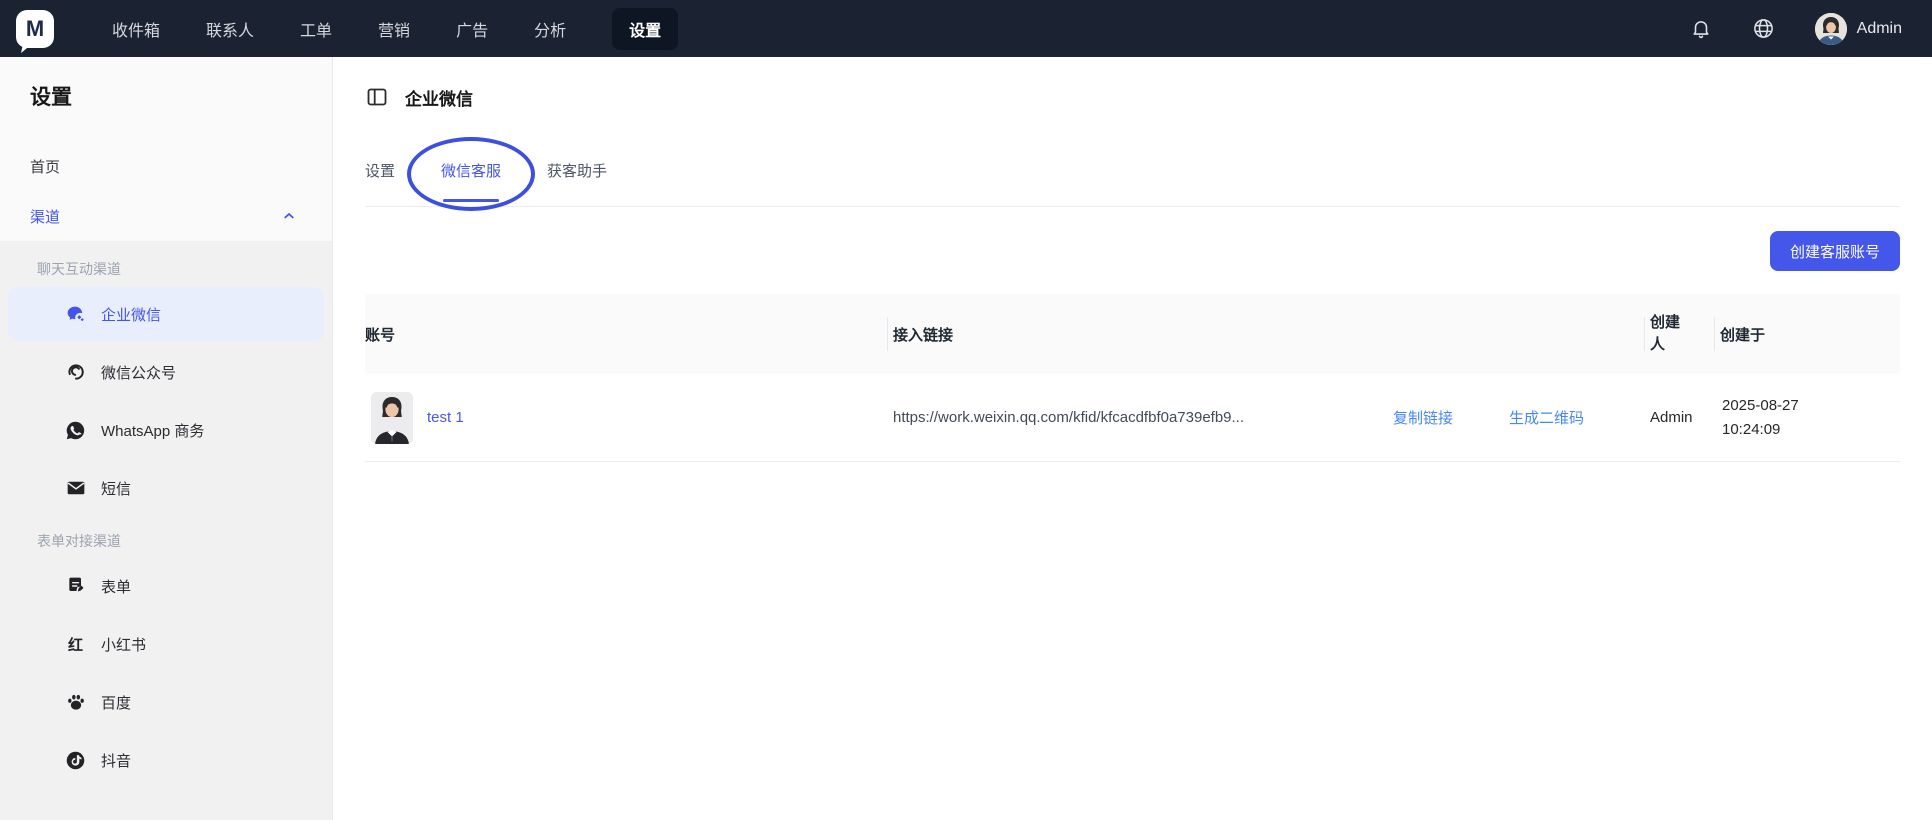  I want to click on top-nav-menu: 收件箱 联系人 工单 营销 广告 分析 设置, so click(395, 28).